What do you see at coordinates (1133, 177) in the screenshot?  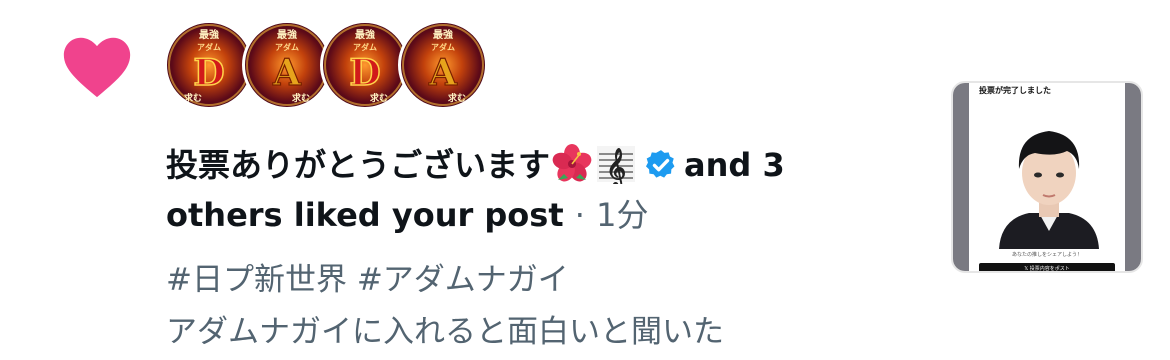 I see `thumbnail-right-edge` at bounding box center [1133, 177].